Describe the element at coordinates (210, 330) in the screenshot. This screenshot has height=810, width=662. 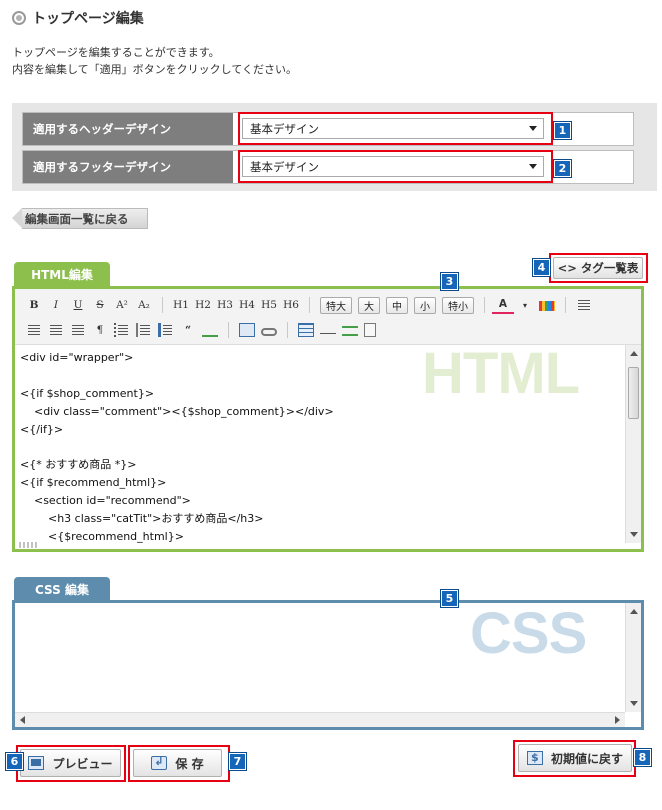
I see `remove-format-icon` at that location.